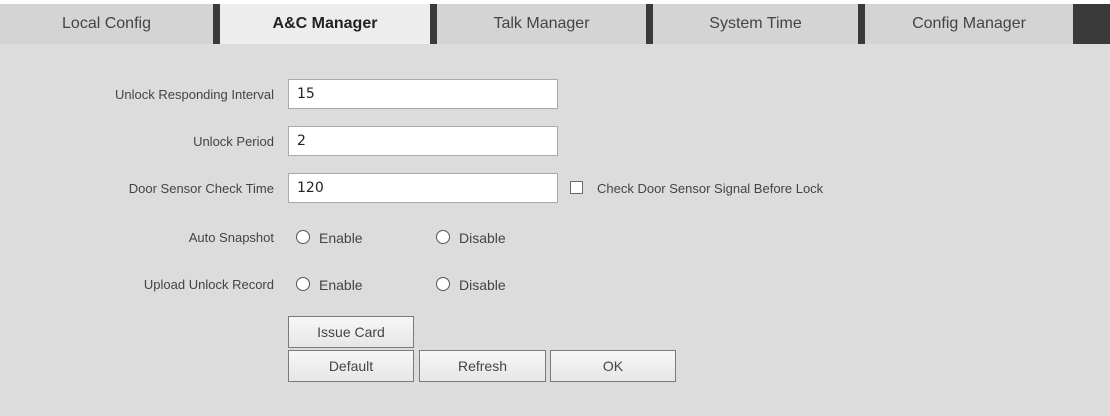 This screenshot has height=416, width=1110. I want to click on auto-snapshot-enable-label: Enable, so click(341, 238).